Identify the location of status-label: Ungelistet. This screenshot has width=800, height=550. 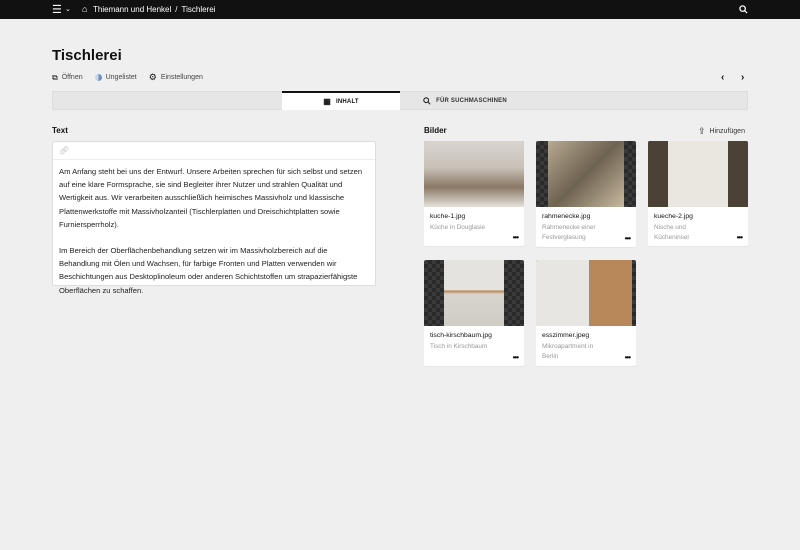
(121, 77).